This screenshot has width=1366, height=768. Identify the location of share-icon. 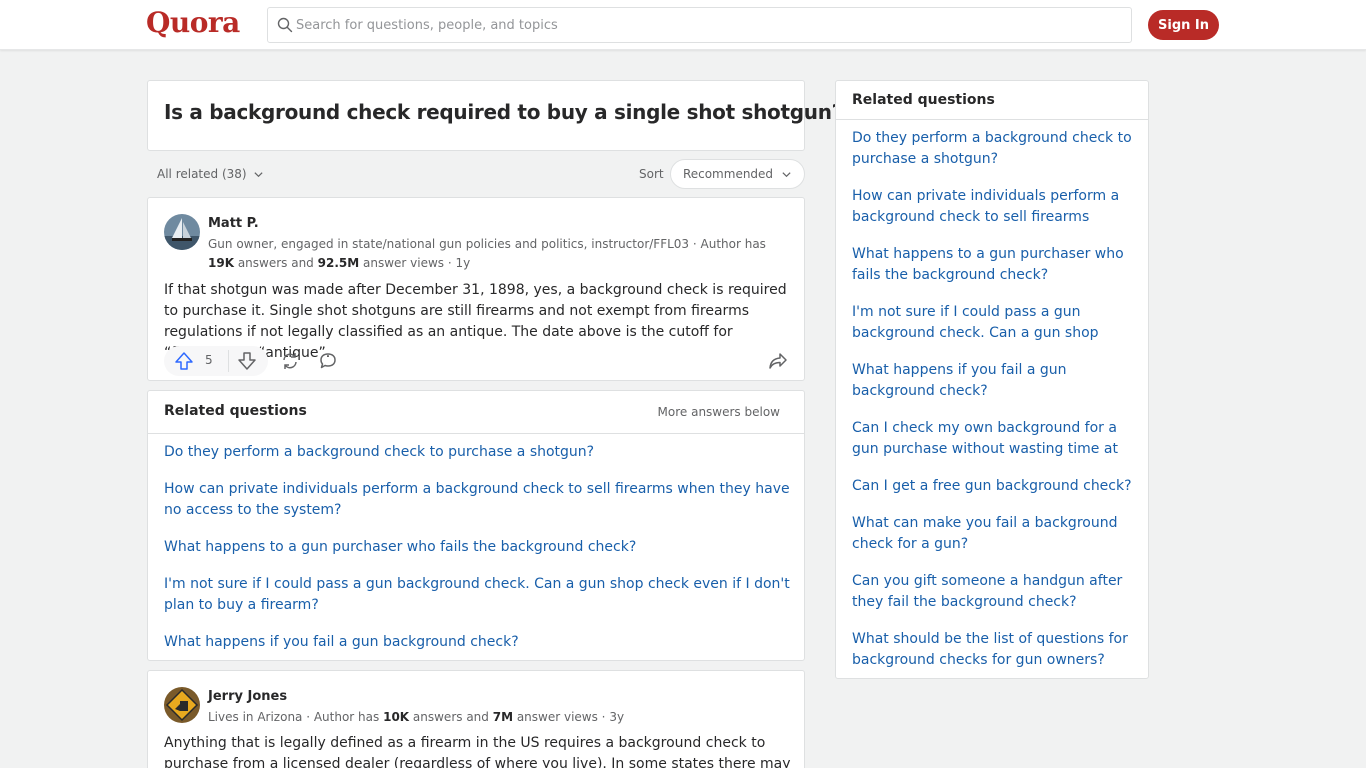
(778, 361).